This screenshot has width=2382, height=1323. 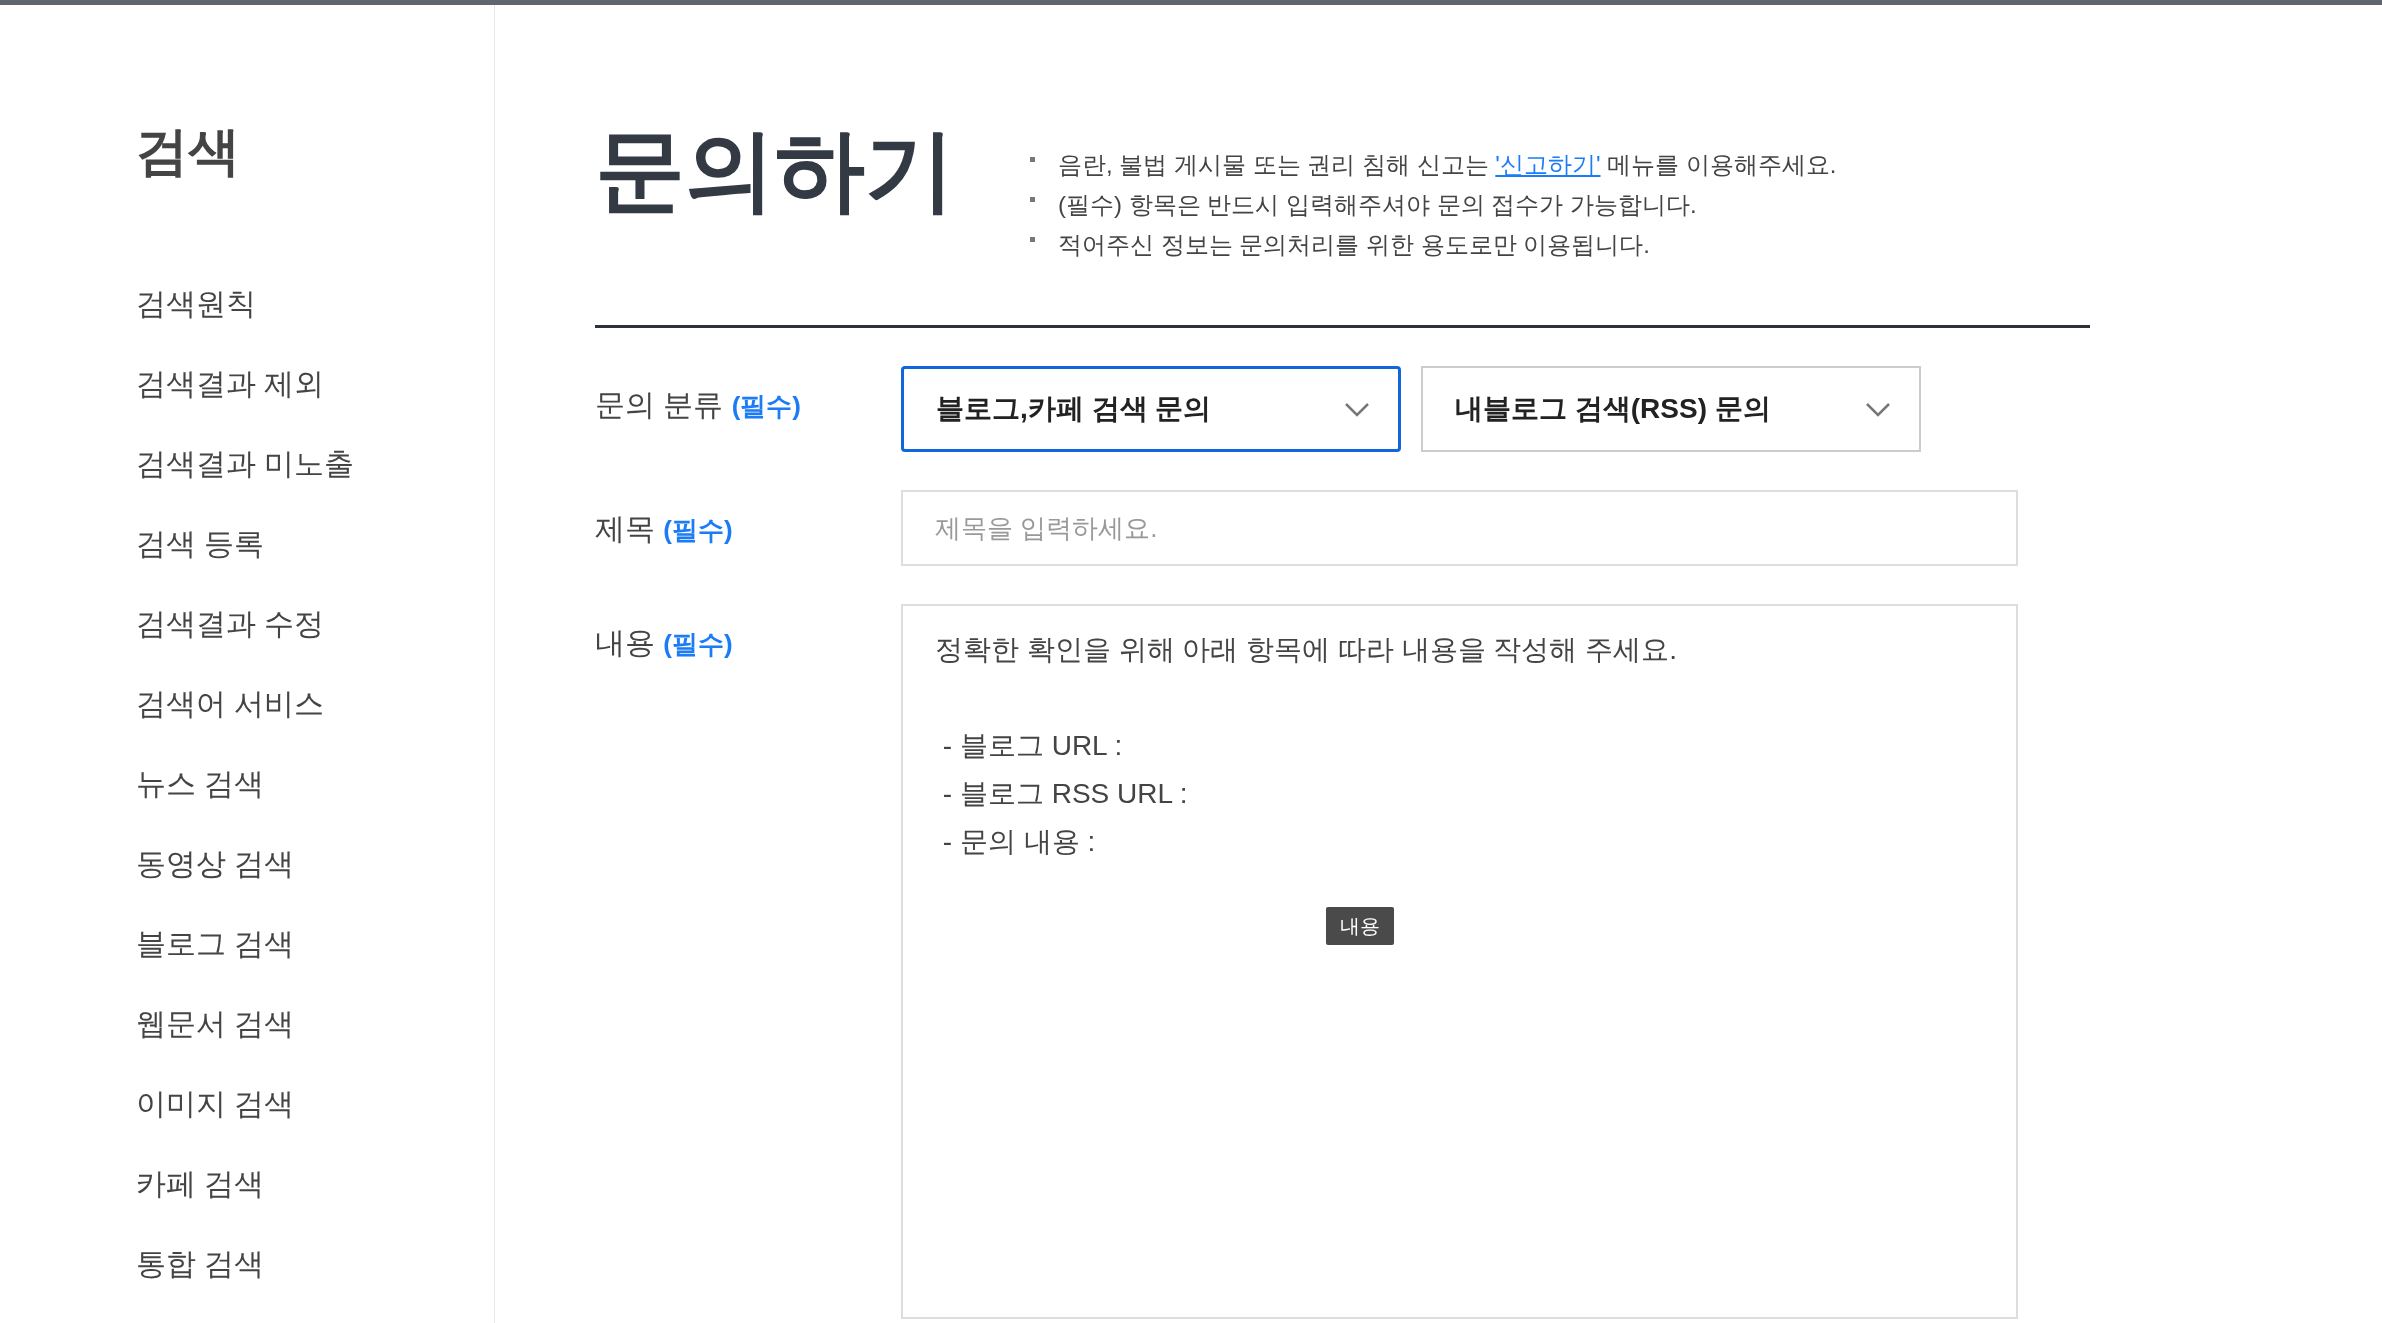 I want to click on sidebar-menu-item: 검색결과 수정, so click(x=315, y=624).